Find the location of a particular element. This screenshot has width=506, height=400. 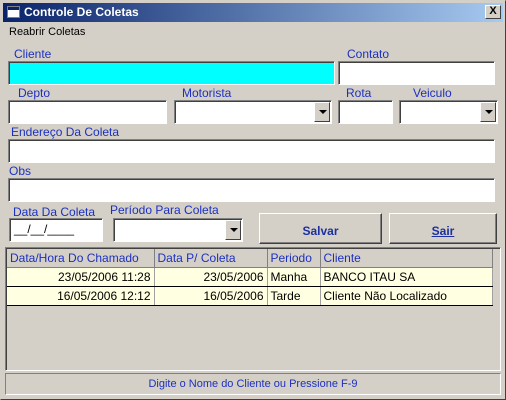

title-bar: Controle De Coletas X is located at coordinates (253, 12).